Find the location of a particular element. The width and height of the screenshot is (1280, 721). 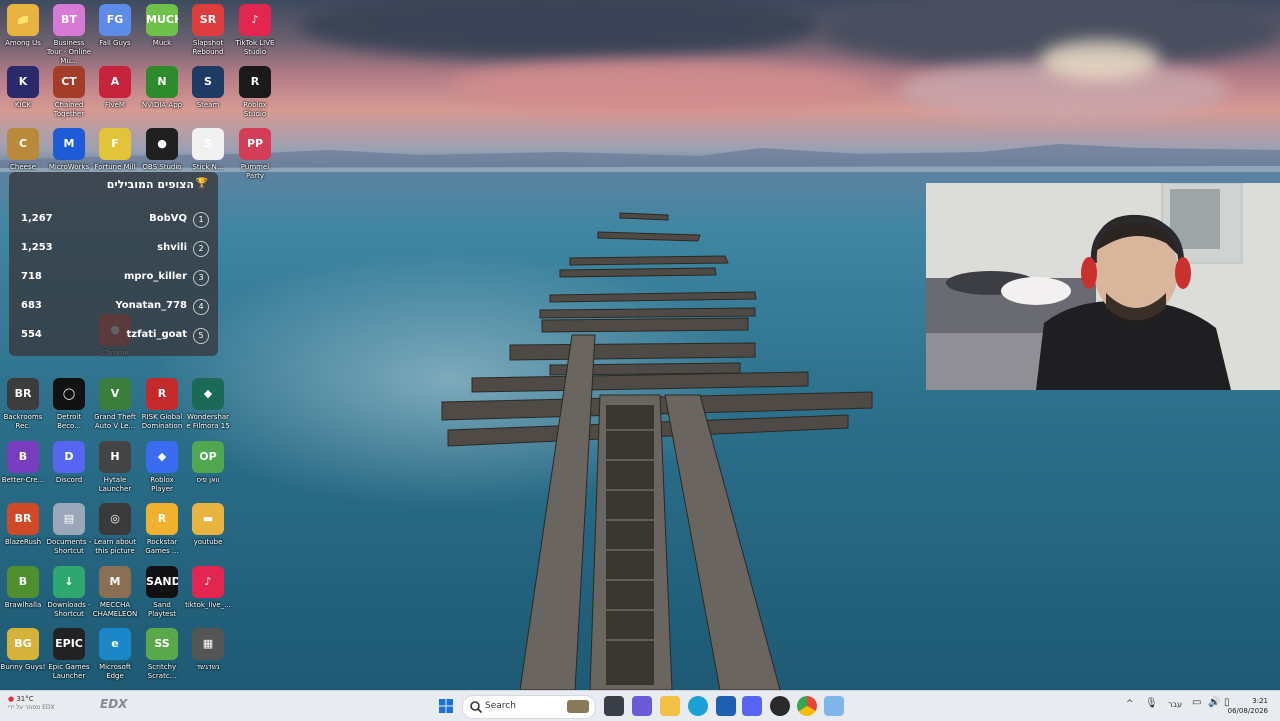

task-view-icon is located at coordinates (614, 706).